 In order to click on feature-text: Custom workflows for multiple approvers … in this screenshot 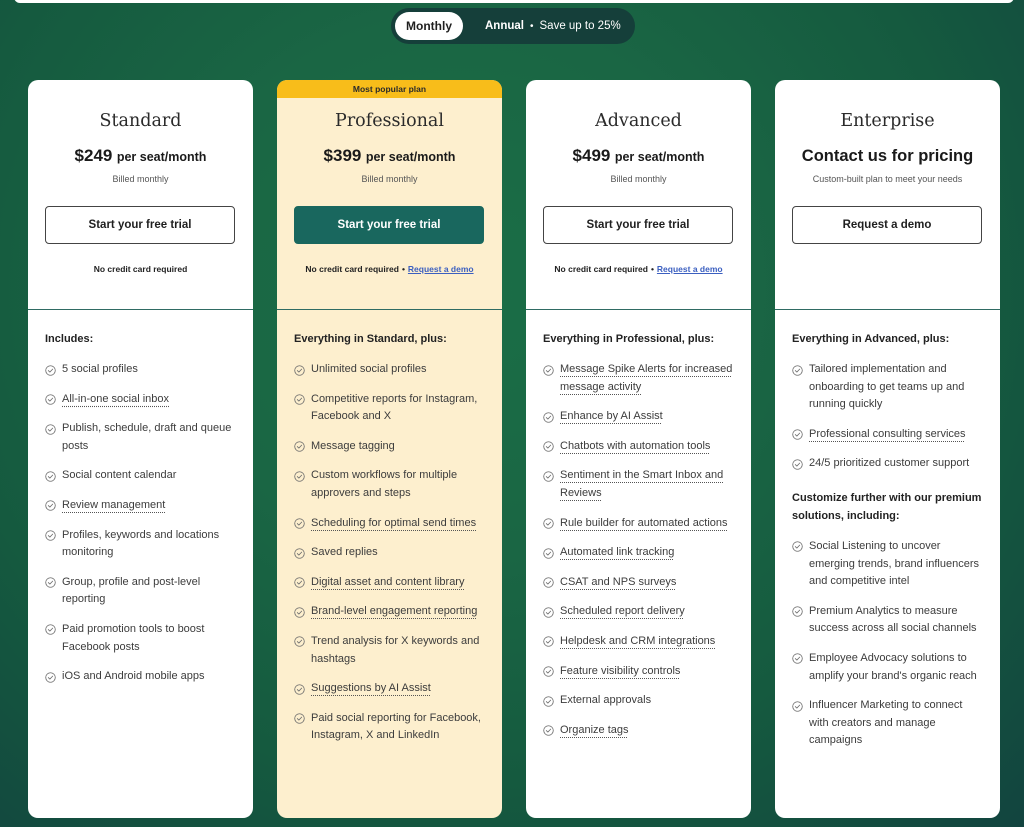, I will do `click(384, 484)`.